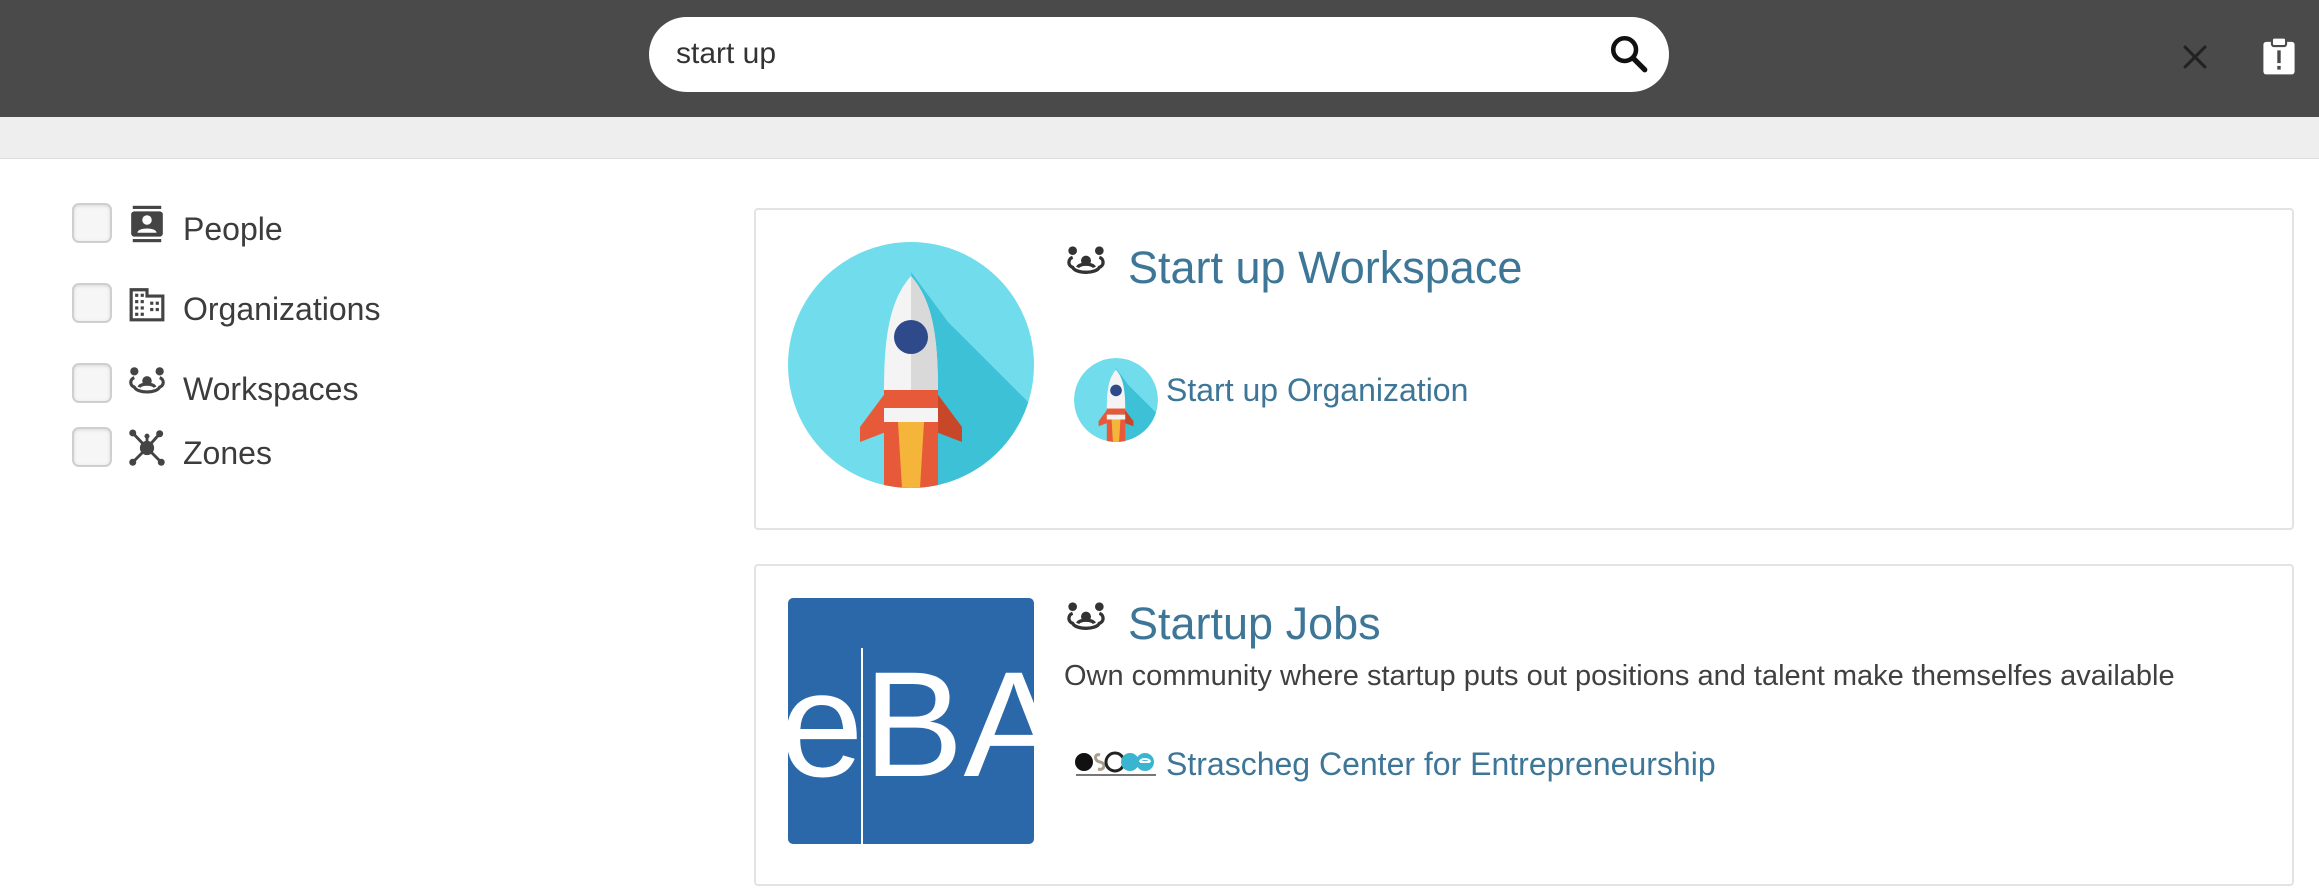 The image size is (2319, 896). What do you see at coordinates (2195, 57) in the screenshot?
I see `close-icon` at bounding box center [2195, 57].